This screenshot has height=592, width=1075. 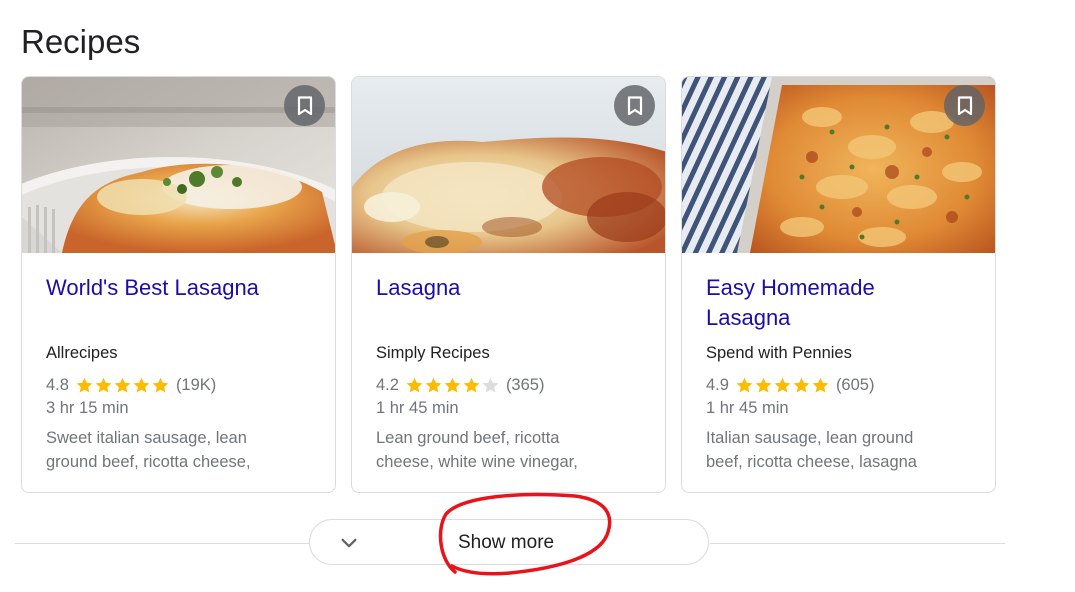 I want to click on recipe-title-line: Easy Homemade, so click(x=842, y=288).